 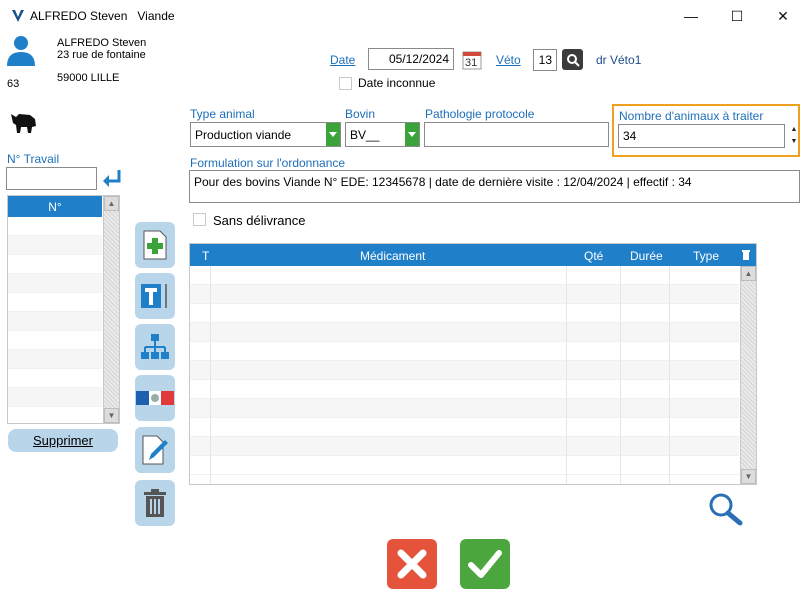 I want to click on trash-icon, so click(x=155, y=503).